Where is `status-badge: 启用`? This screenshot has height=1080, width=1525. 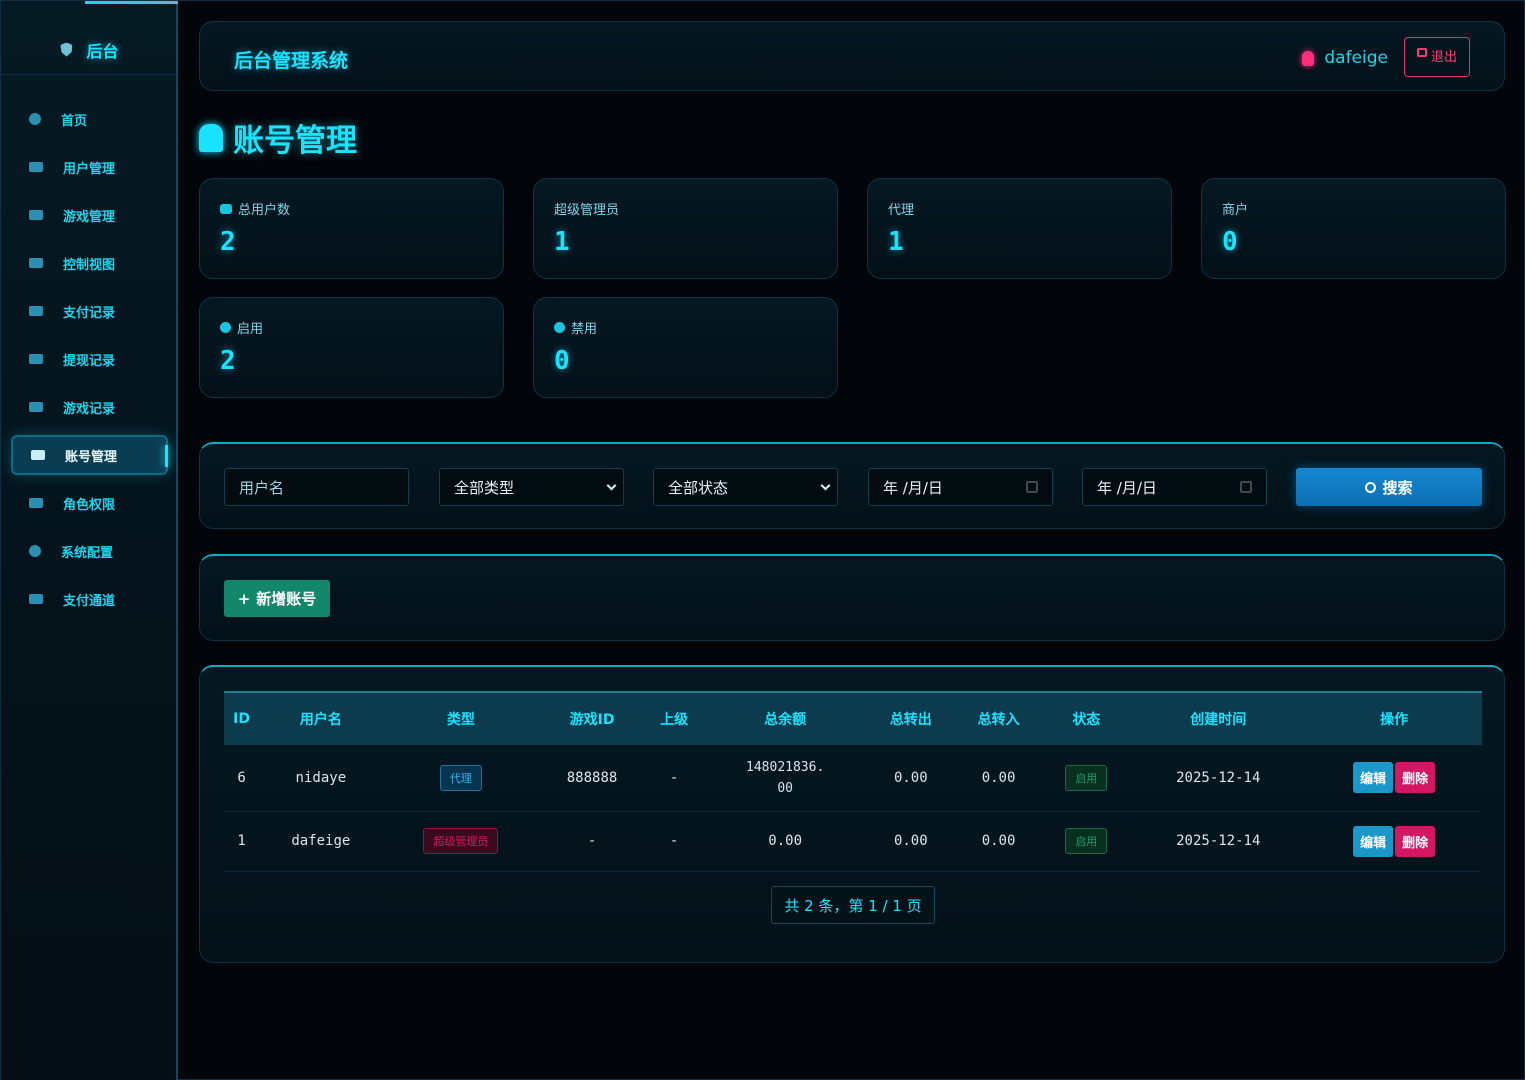 status-badge: 启用 is located at coordinates (1086, 777).